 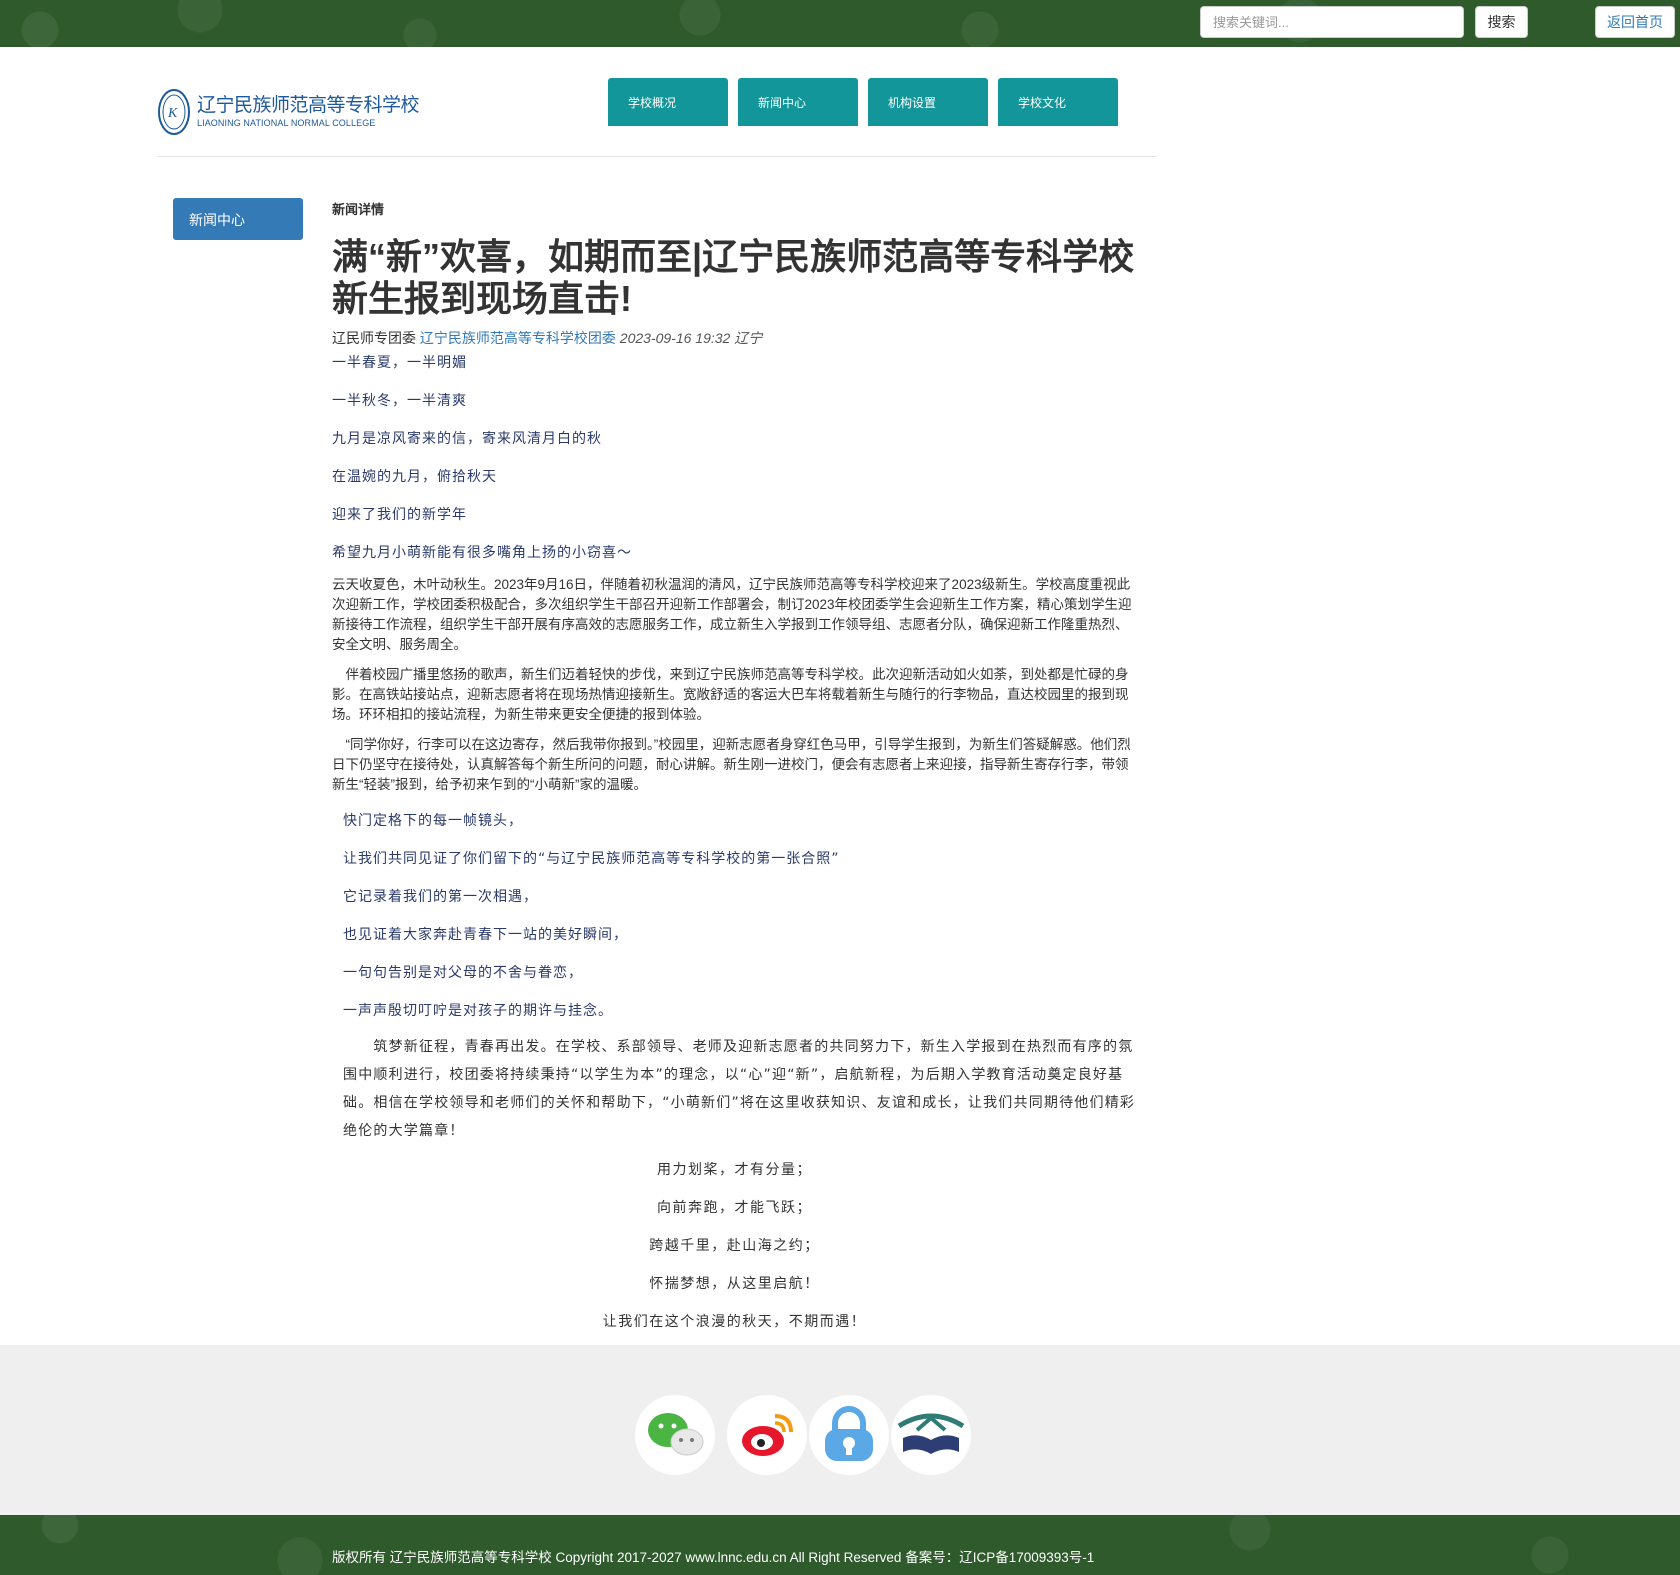 I want to click on nav-item-school-overview: 学校概况, so click(x=668, y=102).